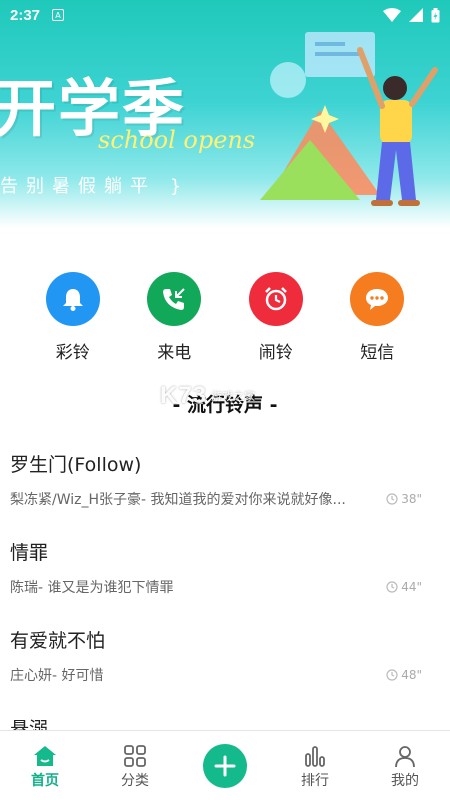  What do you see at coordinates (72, 299) in the screenshot?
I see `bell-icon` at bounding box center [72, 299].